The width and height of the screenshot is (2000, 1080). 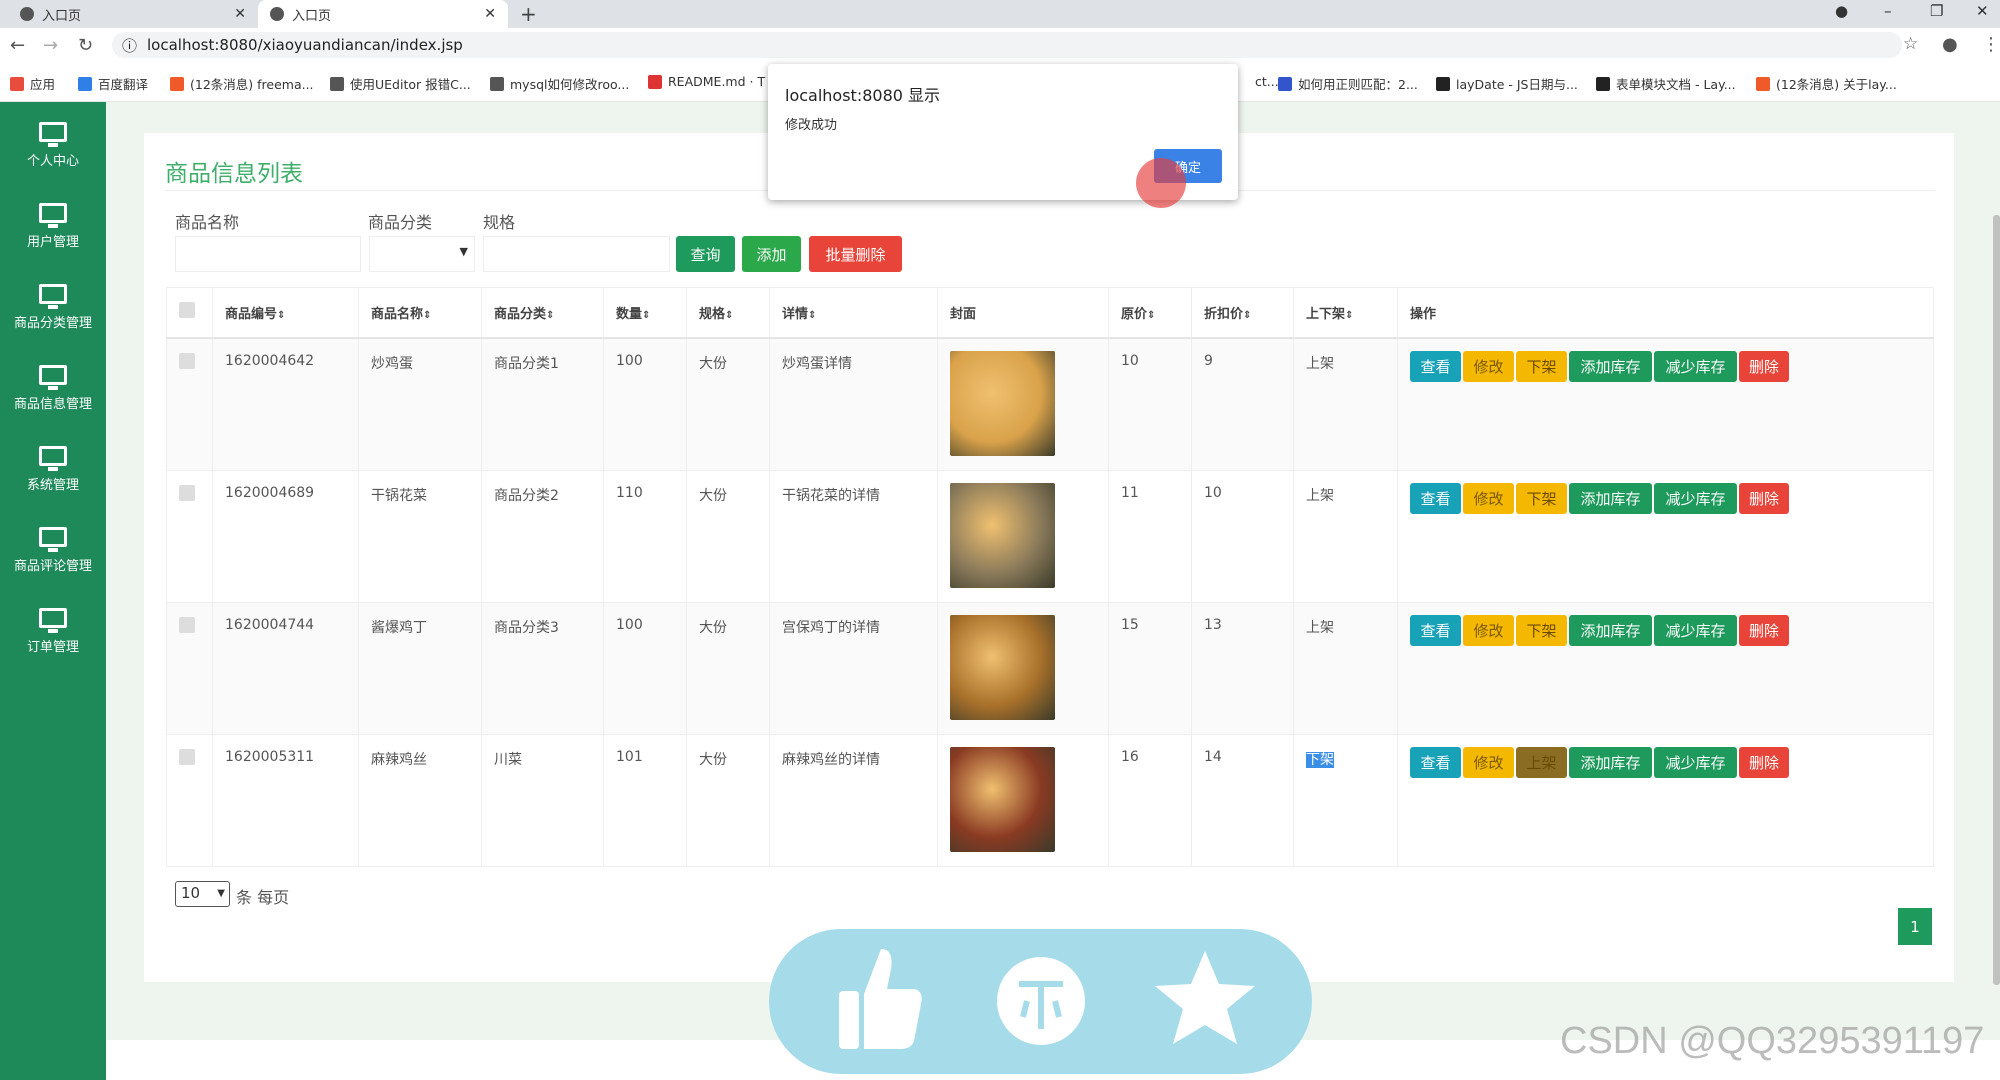 I want to click on sidebar-item: 商品评论管理, so click(x=53, y=550).